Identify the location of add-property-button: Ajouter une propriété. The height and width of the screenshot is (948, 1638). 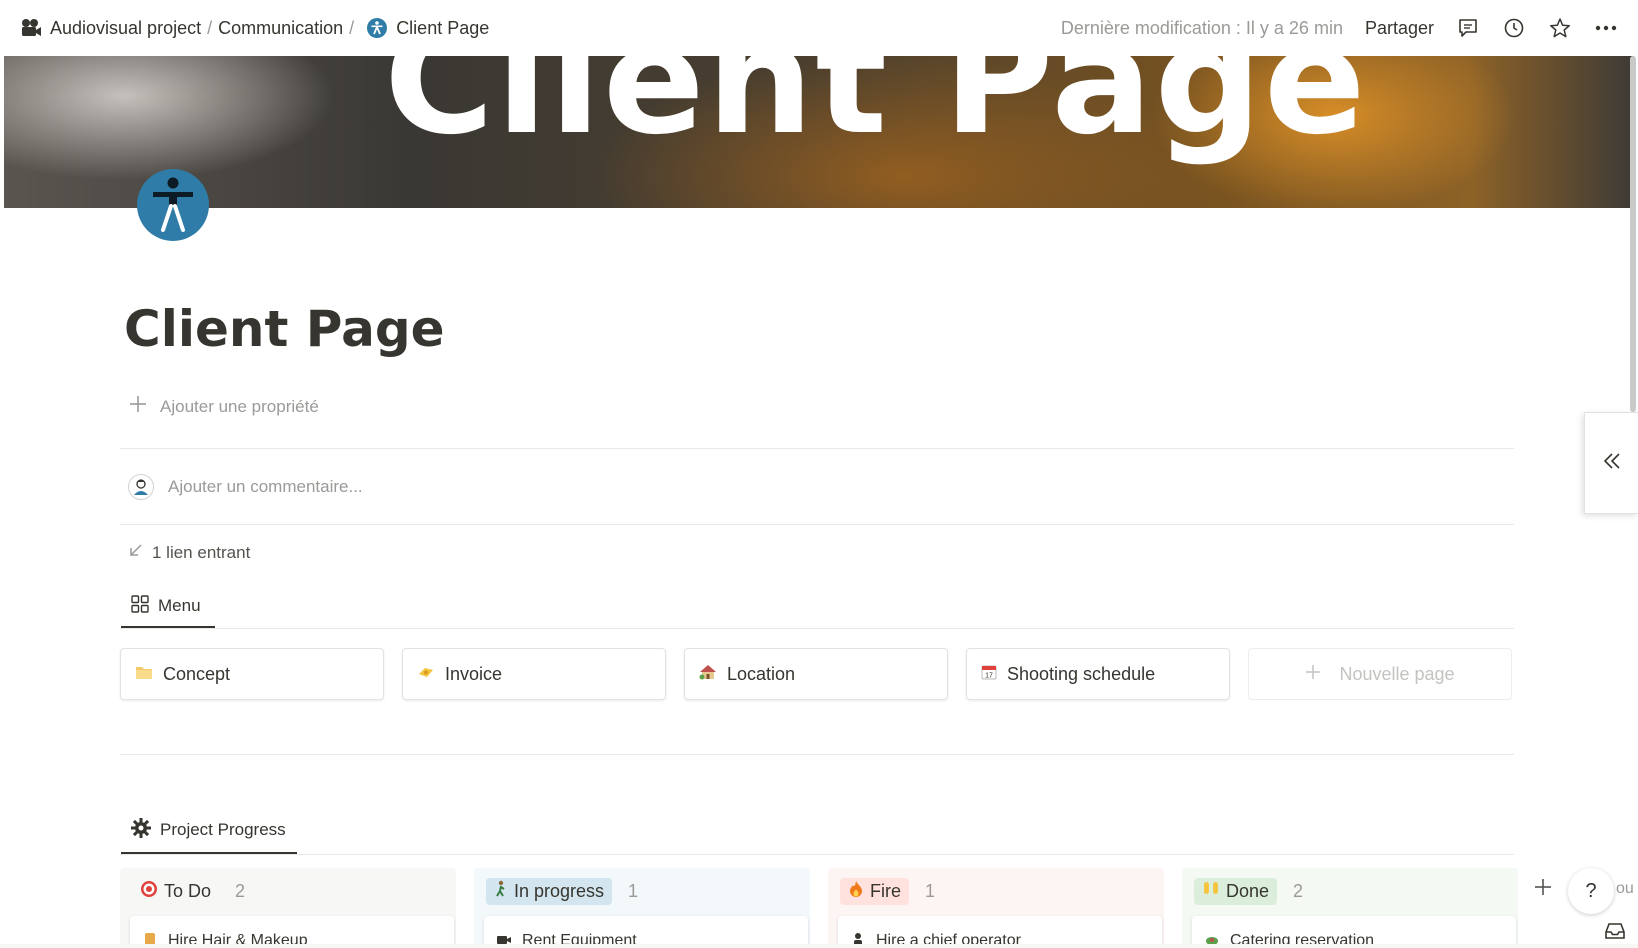
(223, 406).